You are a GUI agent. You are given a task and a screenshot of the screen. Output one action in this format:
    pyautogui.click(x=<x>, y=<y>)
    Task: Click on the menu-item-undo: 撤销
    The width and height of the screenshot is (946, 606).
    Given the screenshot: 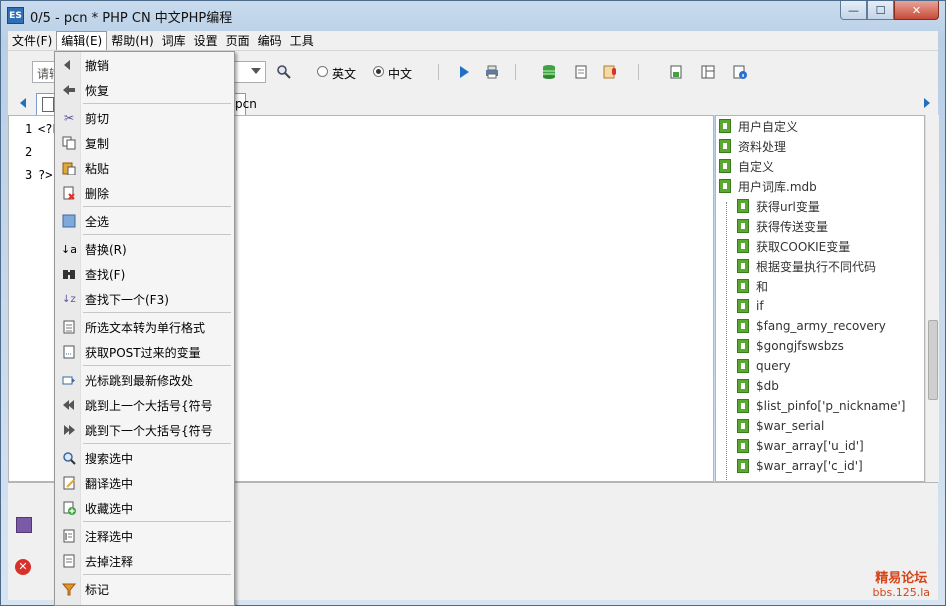 What is the action you would take?
    pyautogui.click(x=144, y=65)
    